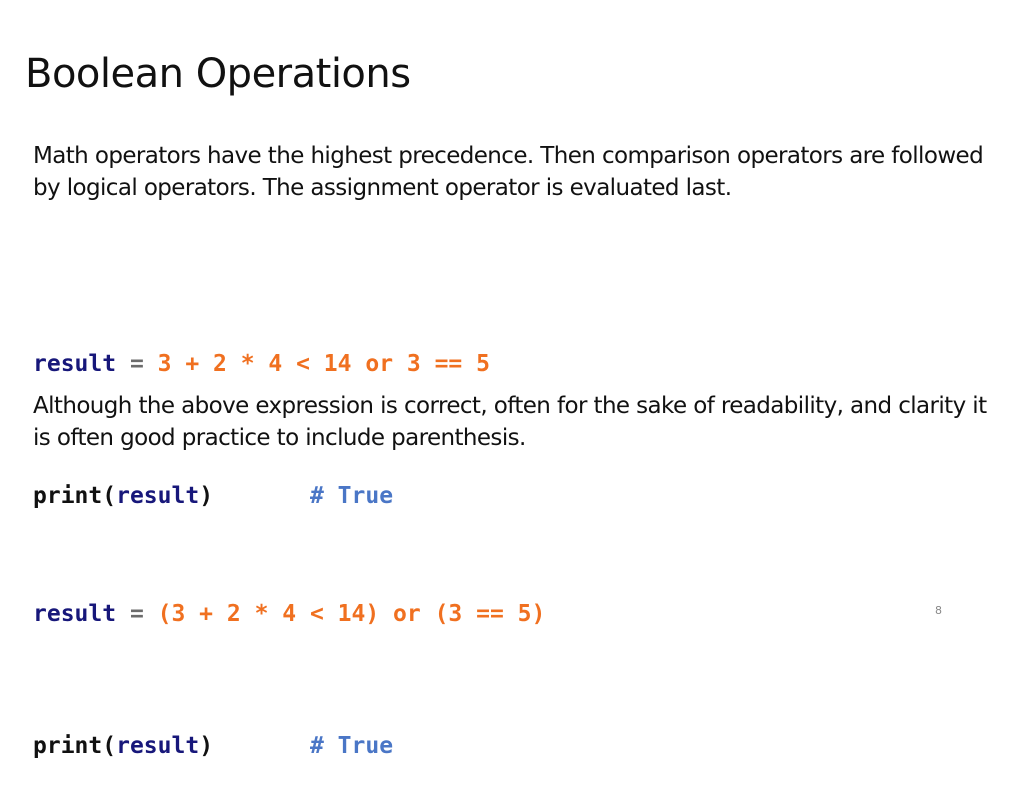  I want to click on code-expression: 3 + 2 * 4 < 14 or 3 == 5, so click(323, 364).